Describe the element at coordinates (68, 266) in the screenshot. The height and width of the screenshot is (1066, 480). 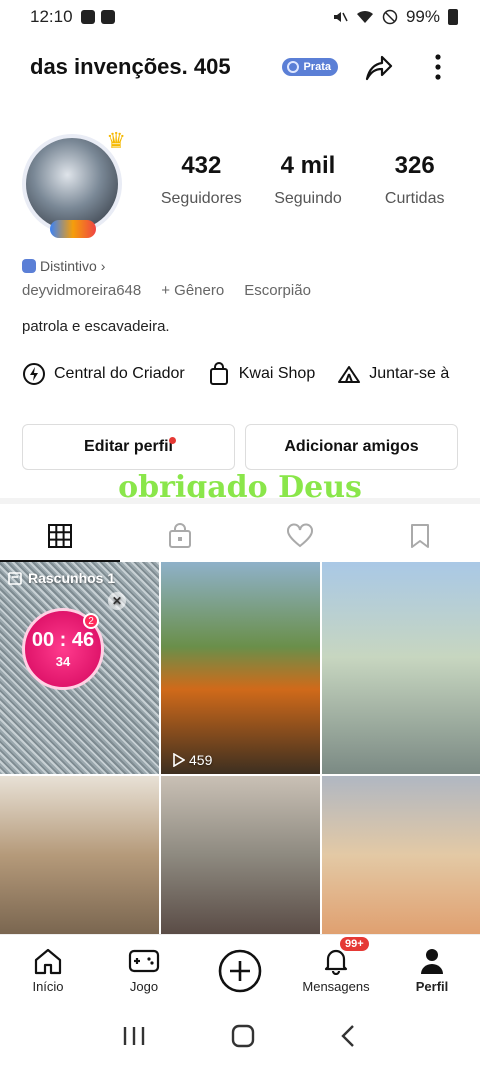
I see `distintivo-label: Distintivo` at that location.